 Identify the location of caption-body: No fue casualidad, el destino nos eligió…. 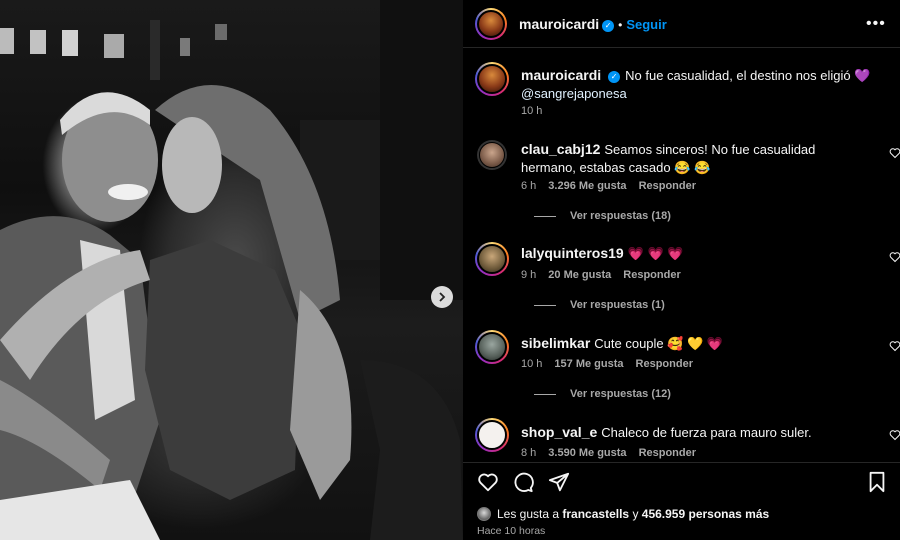
(748, 75).